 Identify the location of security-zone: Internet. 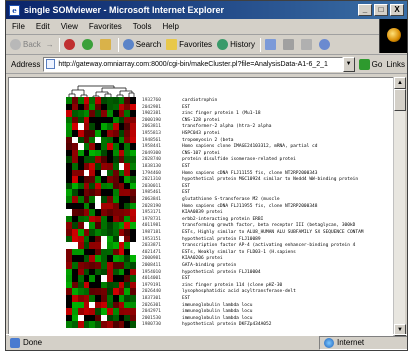
(363, 342).